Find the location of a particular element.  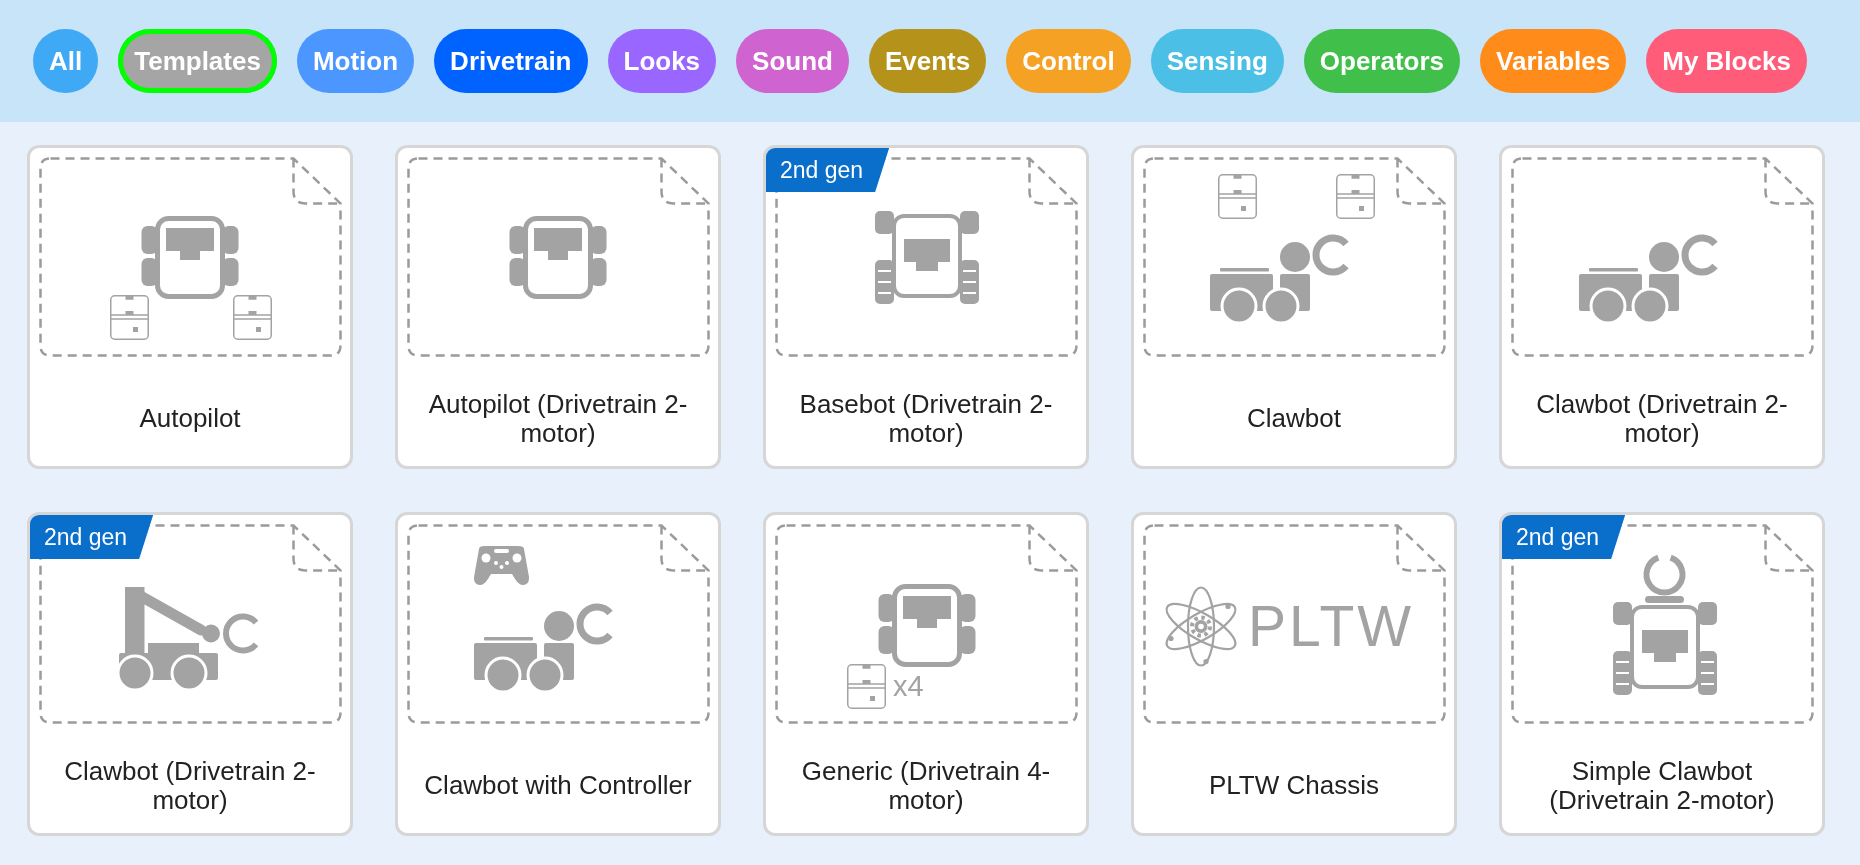

gamepad-icon is located at coordinates (501, 565).